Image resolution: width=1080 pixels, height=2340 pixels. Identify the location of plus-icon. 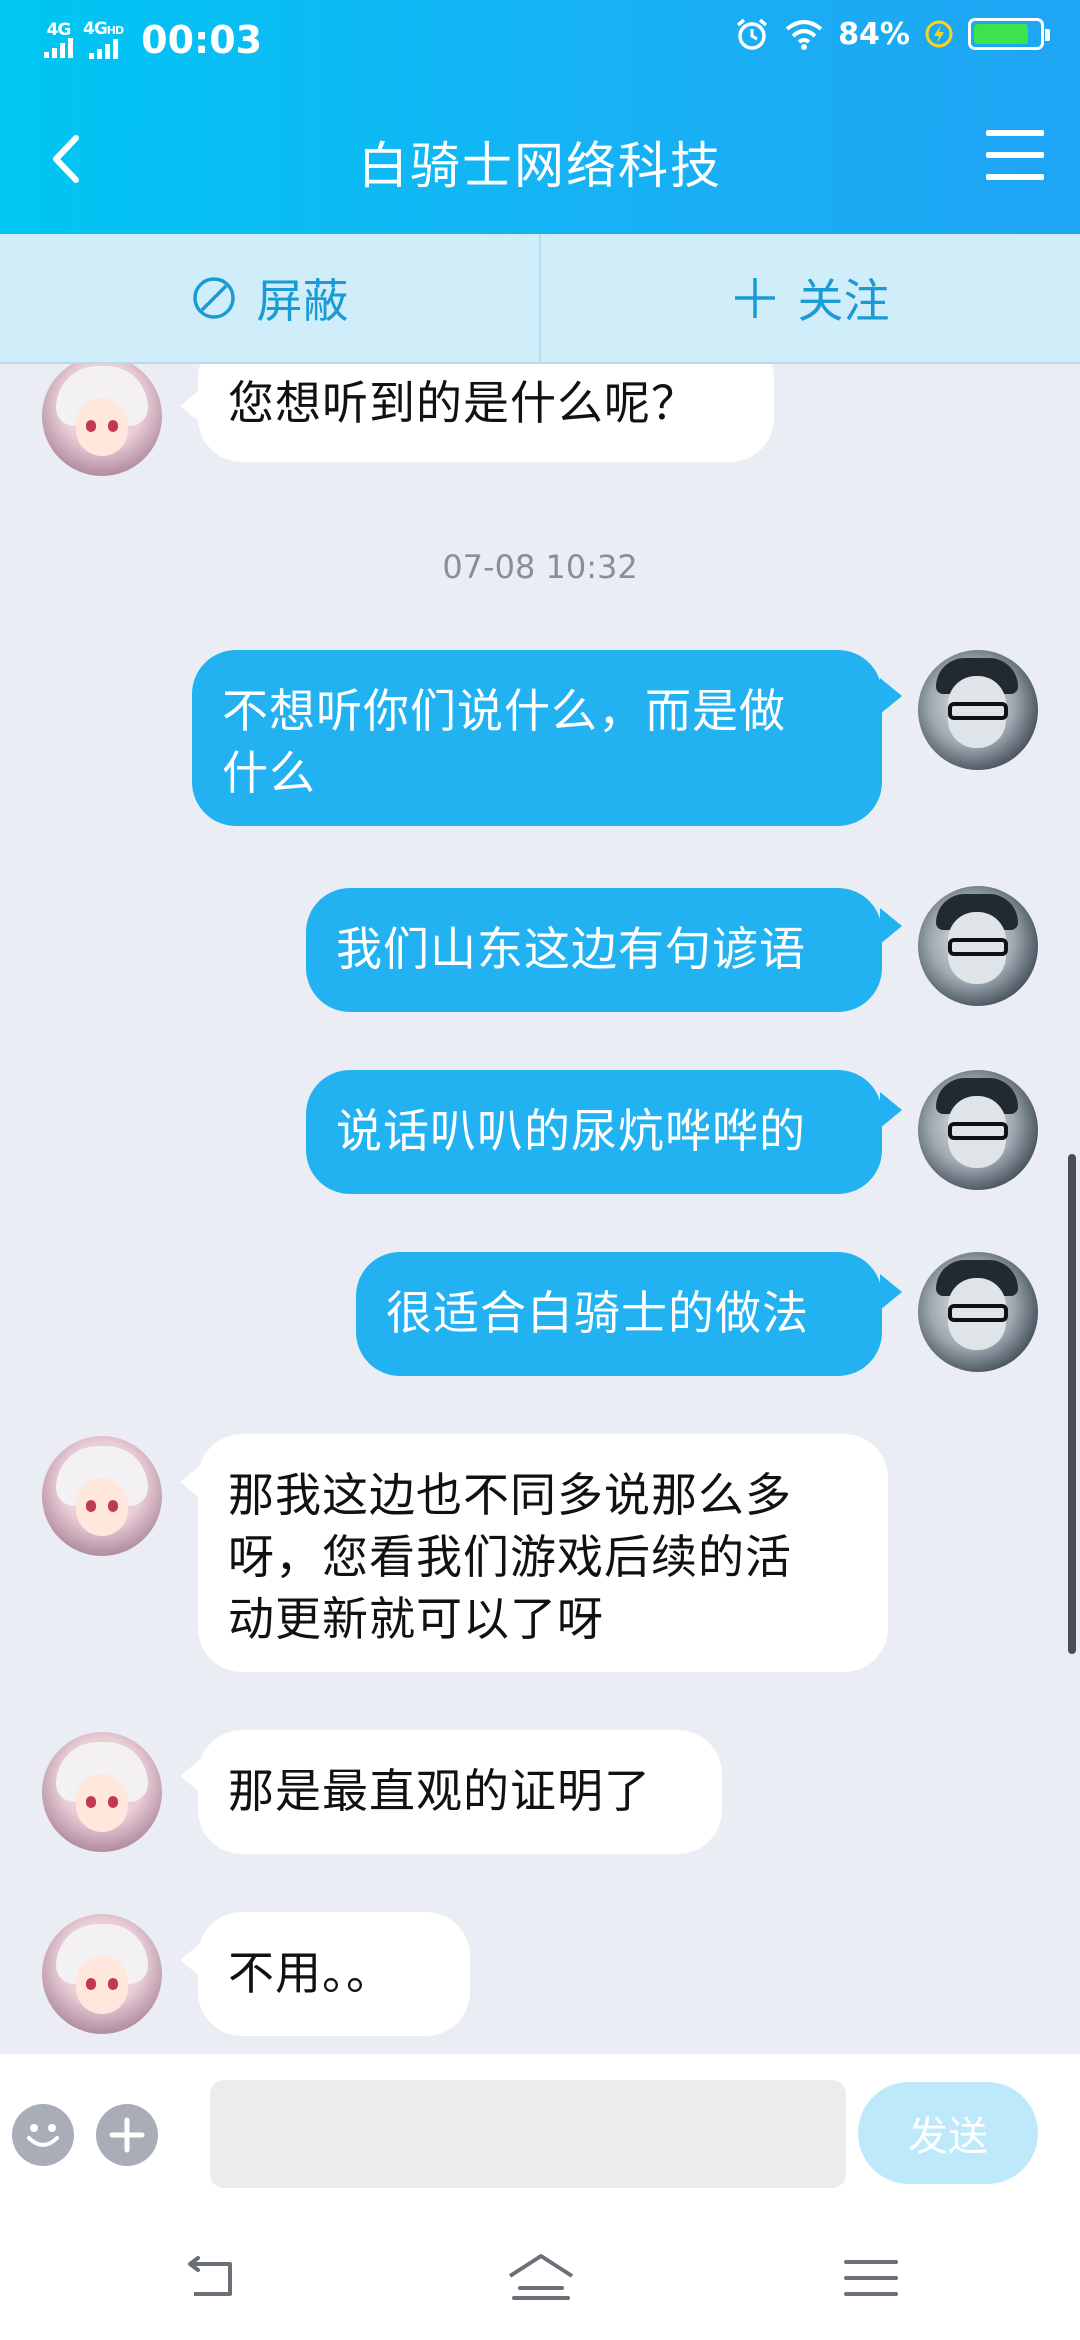
(754, 298).